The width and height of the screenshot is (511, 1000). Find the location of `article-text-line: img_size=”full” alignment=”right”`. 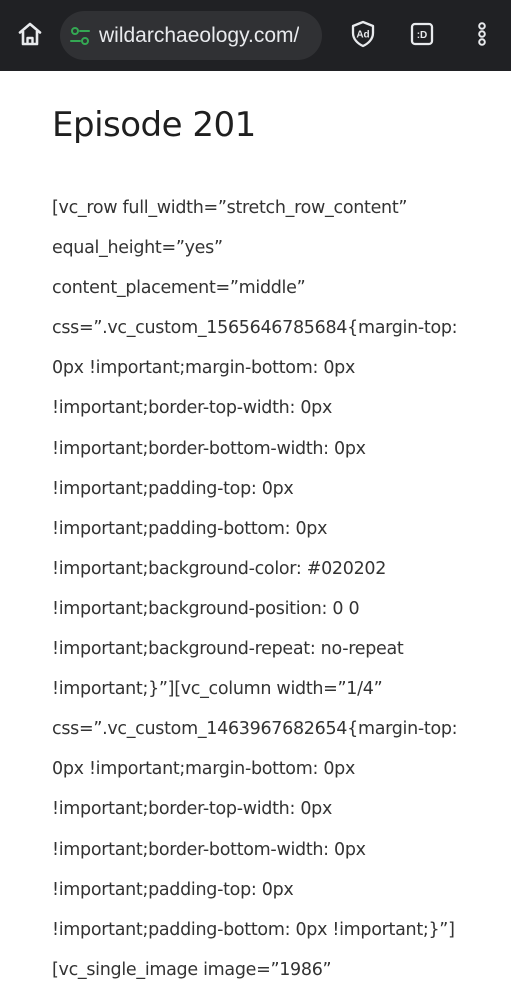

article-text-line: img_size=”full” alignment=”right” is located at coordinates (272, 995).